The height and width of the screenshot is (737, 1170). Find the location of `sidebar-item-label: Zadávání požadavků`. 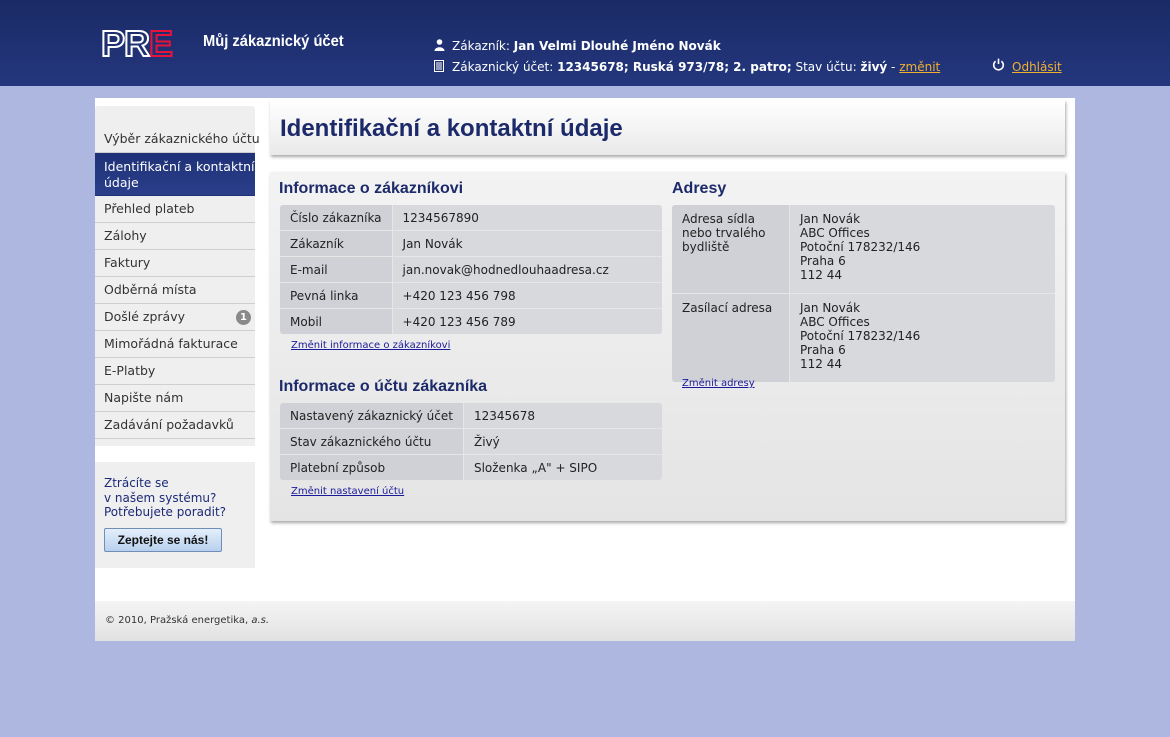

sidebar-item-label: Zadávání požadavků is located at coordinates (169, 424).